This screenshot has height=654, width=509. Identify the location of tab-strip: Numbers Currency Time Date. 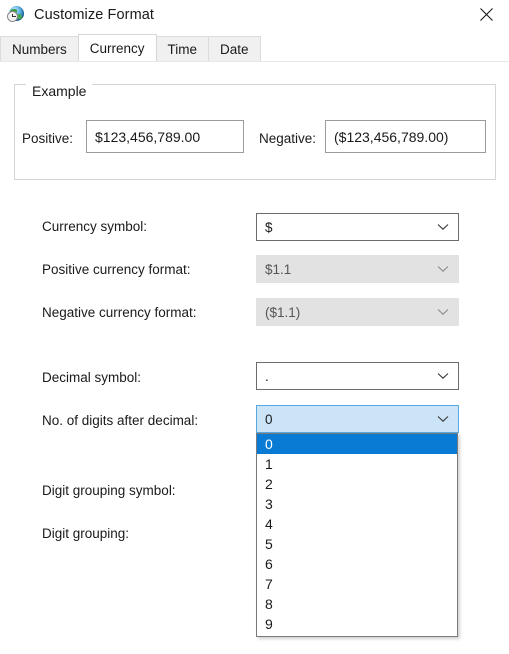
(254, 45).